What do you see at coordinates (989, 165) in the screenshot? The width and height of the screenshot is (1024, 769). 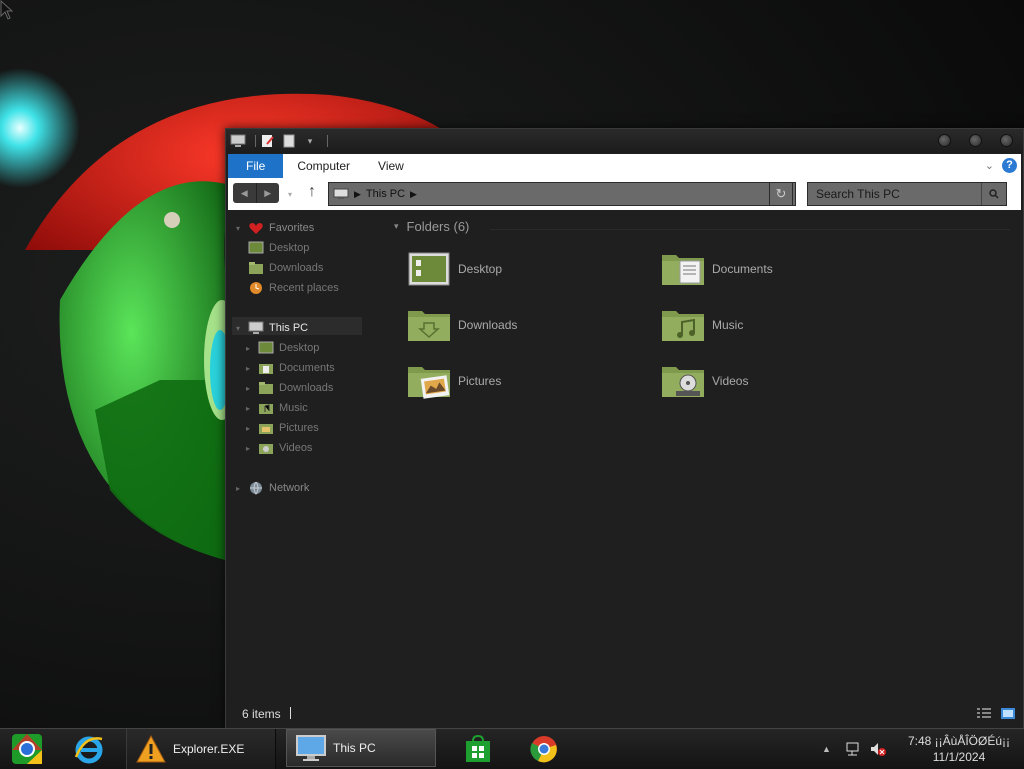 I see `expand-ribbon-icon: ⌄` at bounding box center [989, 165].